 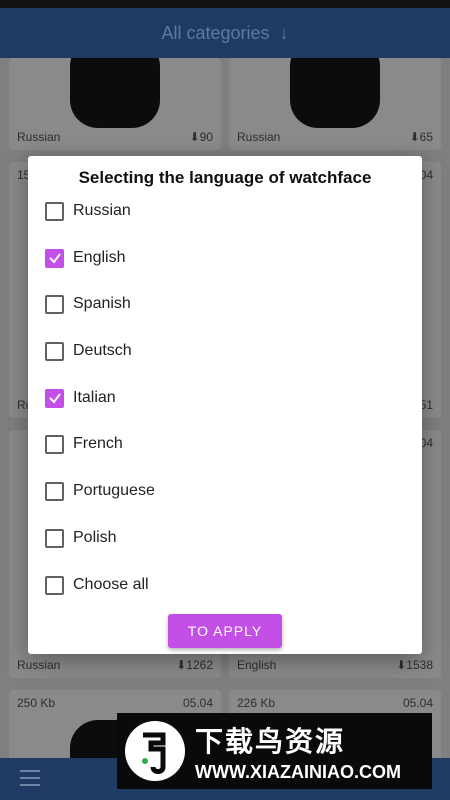 I want to click on watchface-card: Russian ⬇65, so click(x=335, y=104).